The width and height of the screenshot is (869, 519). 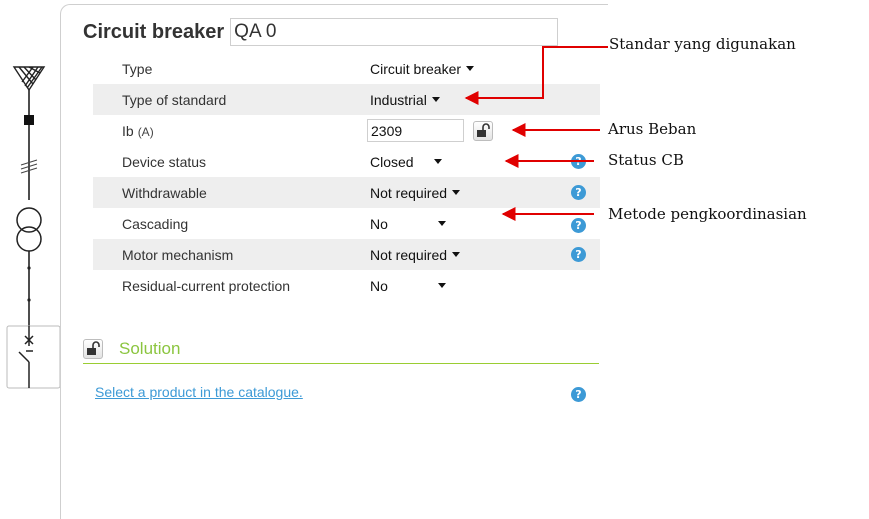 What do you see at coordinates (702, 44) in the screenshot?
I see `annotation-standard: Standar yang digunakan` at bounding box center [702, 44].